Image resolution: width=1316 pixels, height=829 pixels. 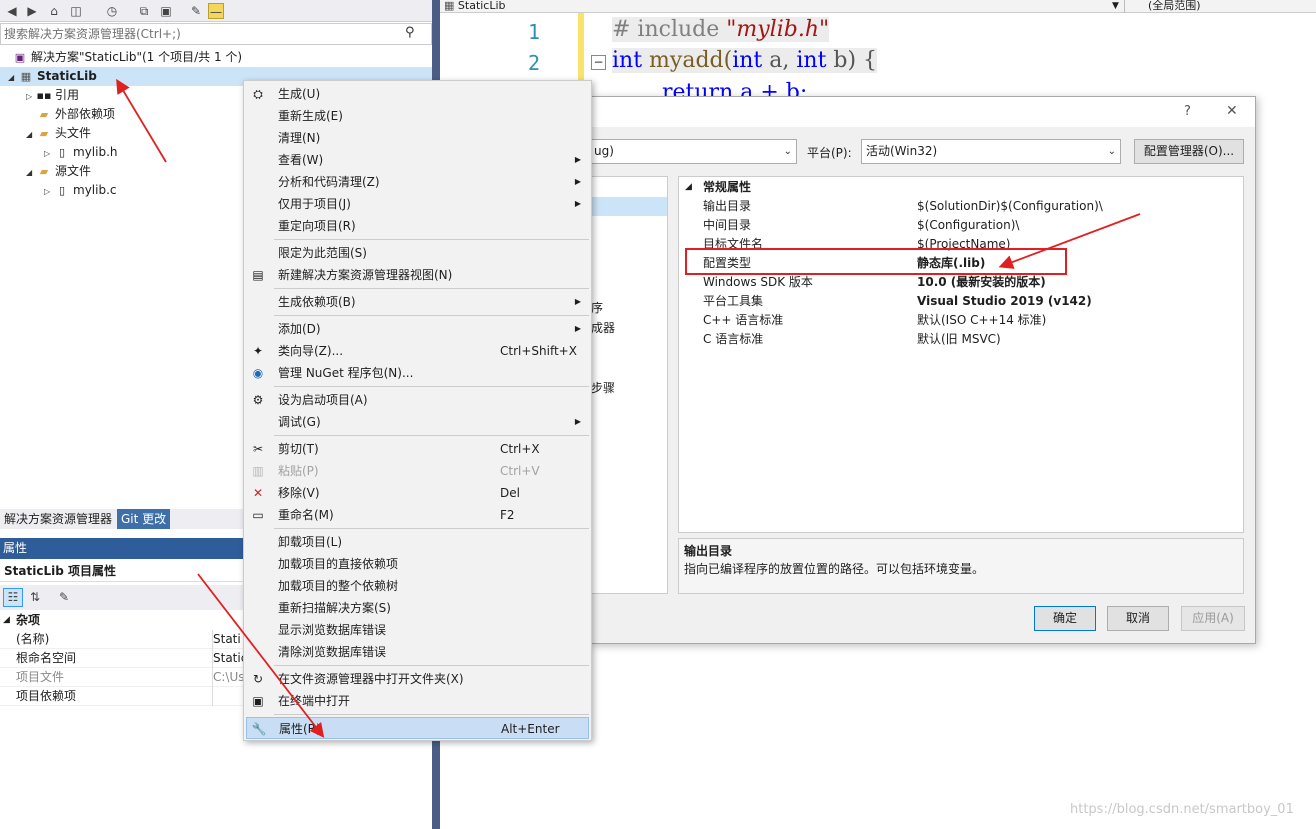 I want to click on menu-item: 查看(W) ▶, so click(x=417, y=160).